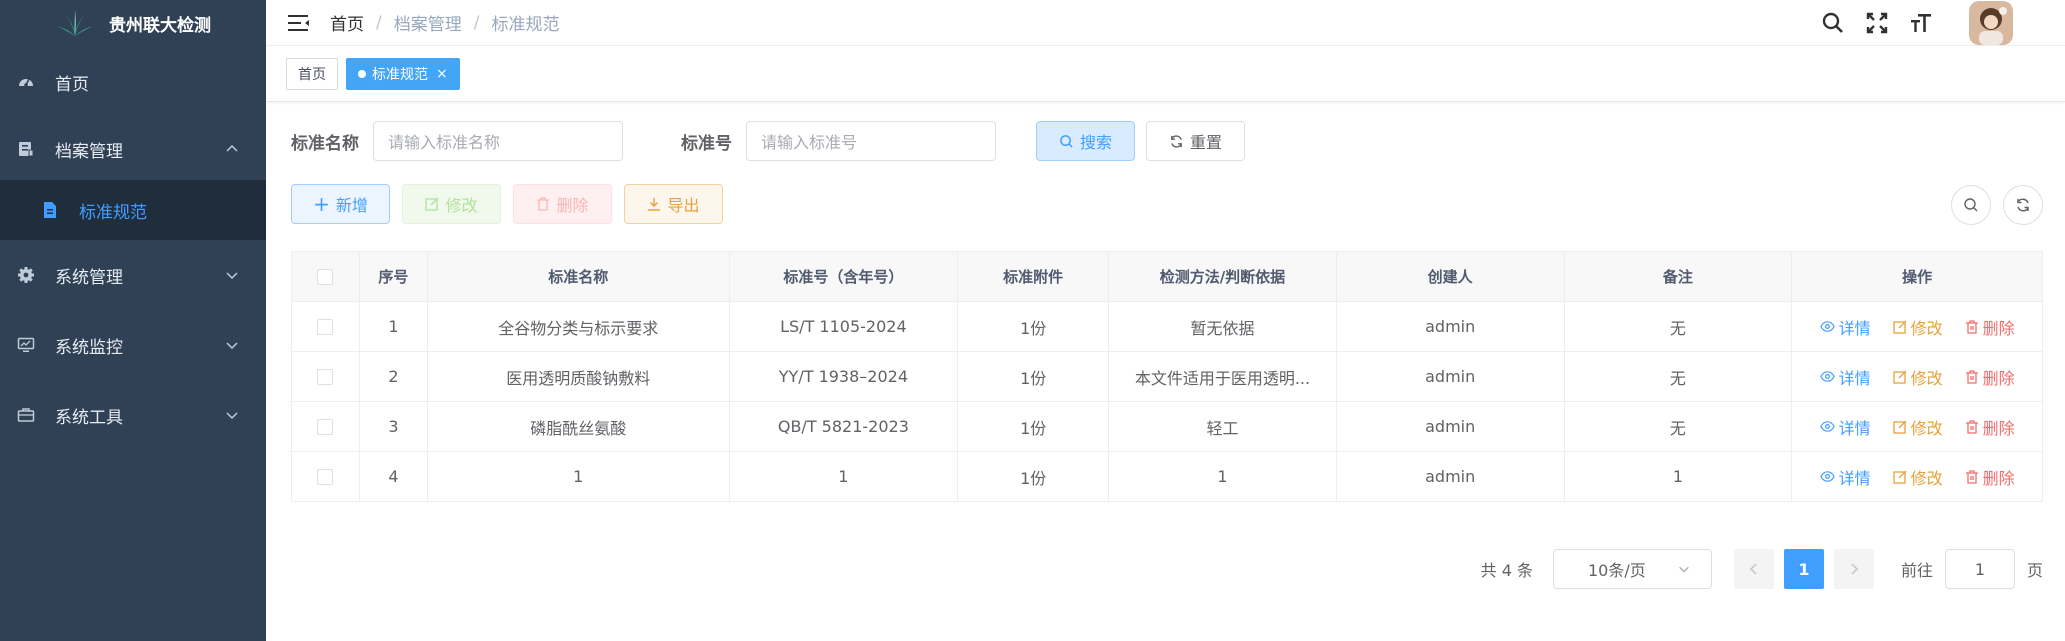 The width and height of the screenshot is (2065, 641). What do you see at coordinates (1222, 428) in the screenshot?
I see `cell-method: 轻工` at bounding box center [1222, 428].